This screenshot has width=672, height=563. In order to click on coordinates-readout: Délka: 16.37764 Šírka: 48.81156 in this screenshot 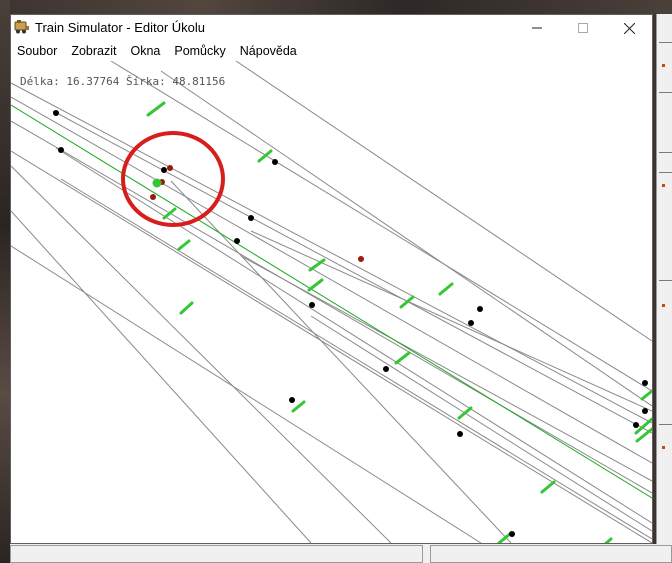, I will do `click(123, 81)`.